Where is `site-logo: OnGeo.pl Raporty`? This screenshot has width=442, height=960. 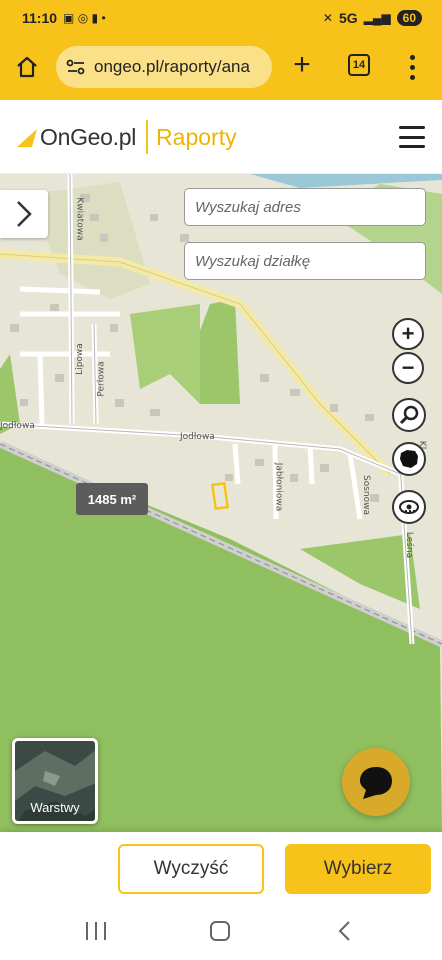 site-logo: OnGeo.pl Raporty is located at coordinates (126, 137).